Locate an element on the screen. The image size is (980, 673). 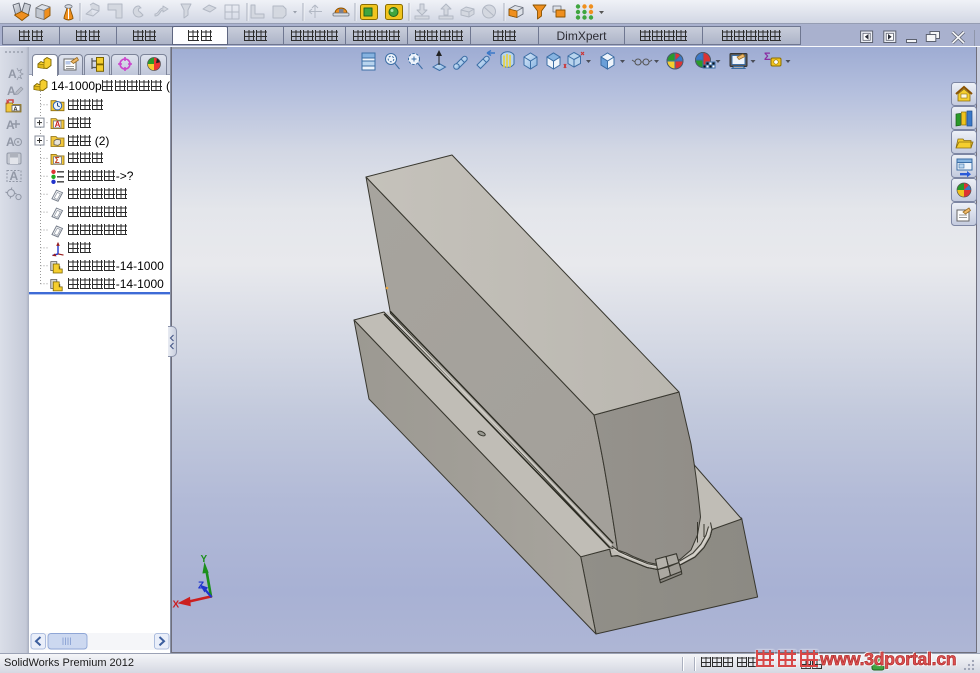
svg-text: Y is located at coordinates (204, 559).